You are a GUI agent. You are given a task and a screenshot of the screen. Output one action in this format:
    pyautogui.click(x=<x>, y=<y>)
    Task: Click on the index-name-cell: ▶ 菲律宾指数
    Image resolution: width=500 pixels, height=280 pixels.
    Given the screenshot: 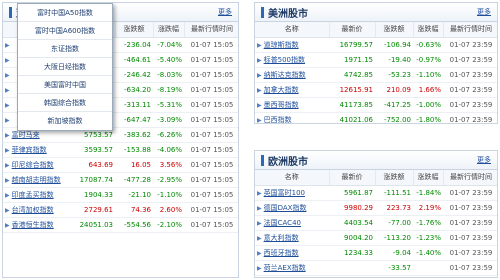 What is the action you would take?
    pyautogui.click(x=37, y=150)
    